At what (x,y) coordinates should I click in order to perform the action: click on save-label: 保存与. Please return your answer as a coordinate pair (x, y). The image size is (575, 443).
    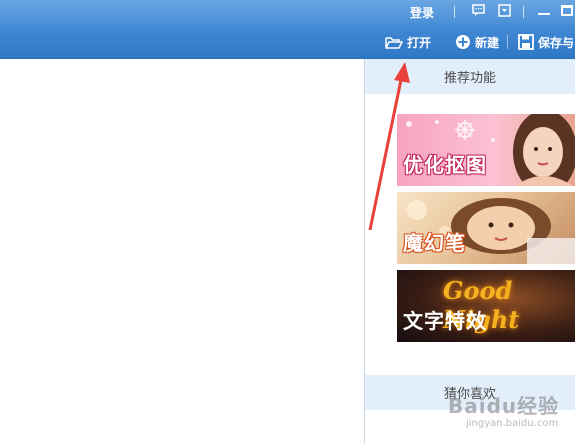
    Looking at the image, I should click on (556, 42).